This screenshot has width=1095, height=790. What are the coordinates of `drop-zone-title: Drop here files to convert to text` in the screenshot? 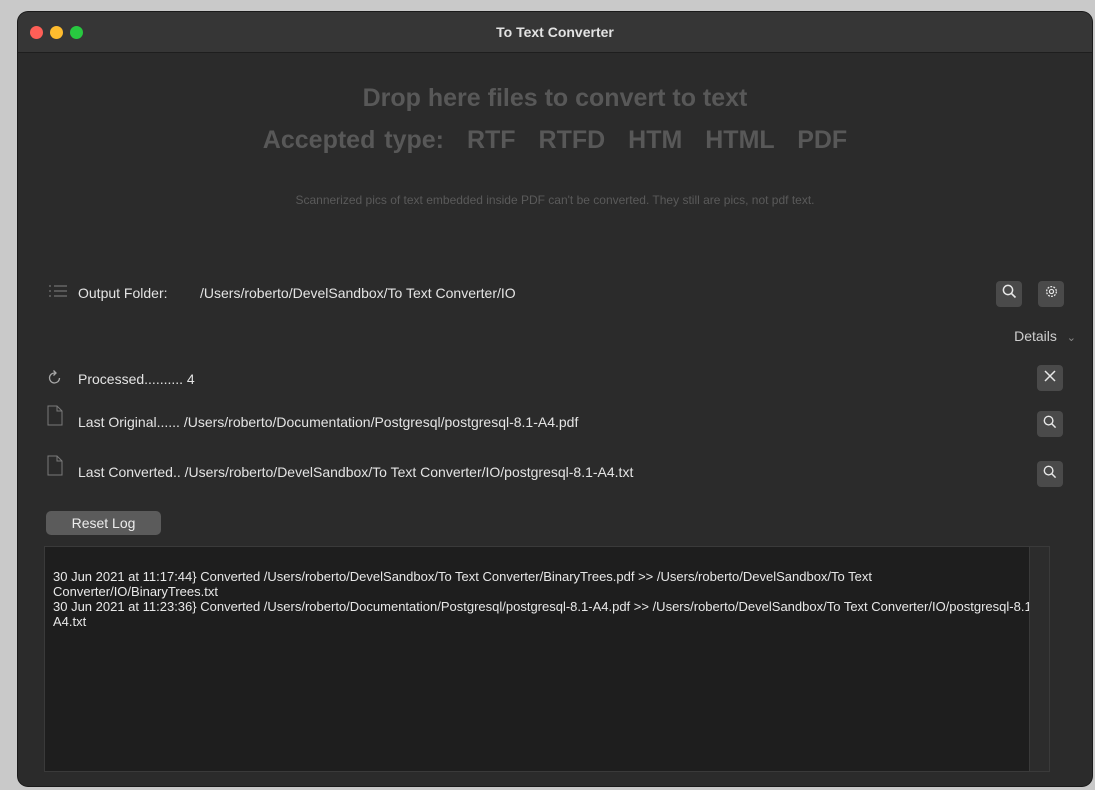 It's located at (555, 98).